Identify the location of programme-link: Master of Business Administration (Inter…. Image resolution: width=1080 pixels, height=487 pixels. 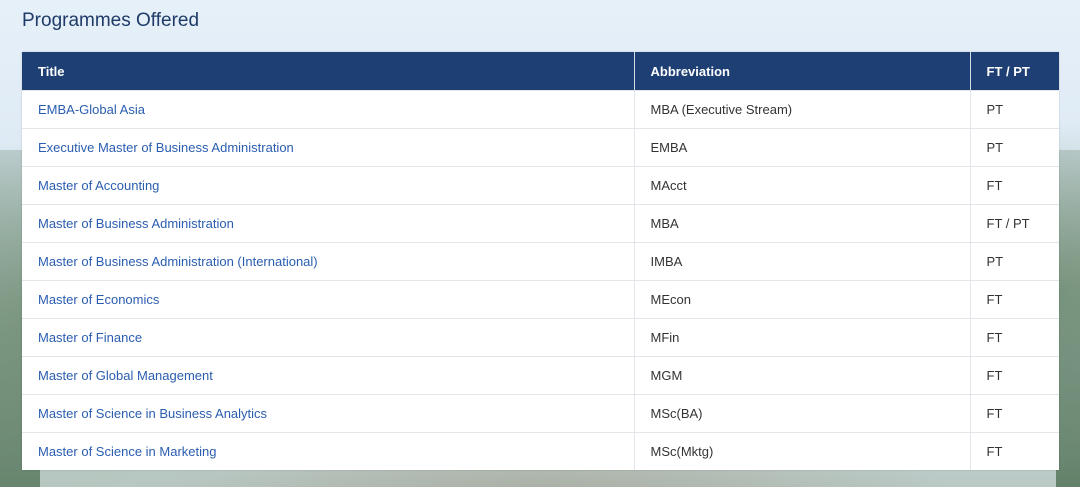
(178, 261).